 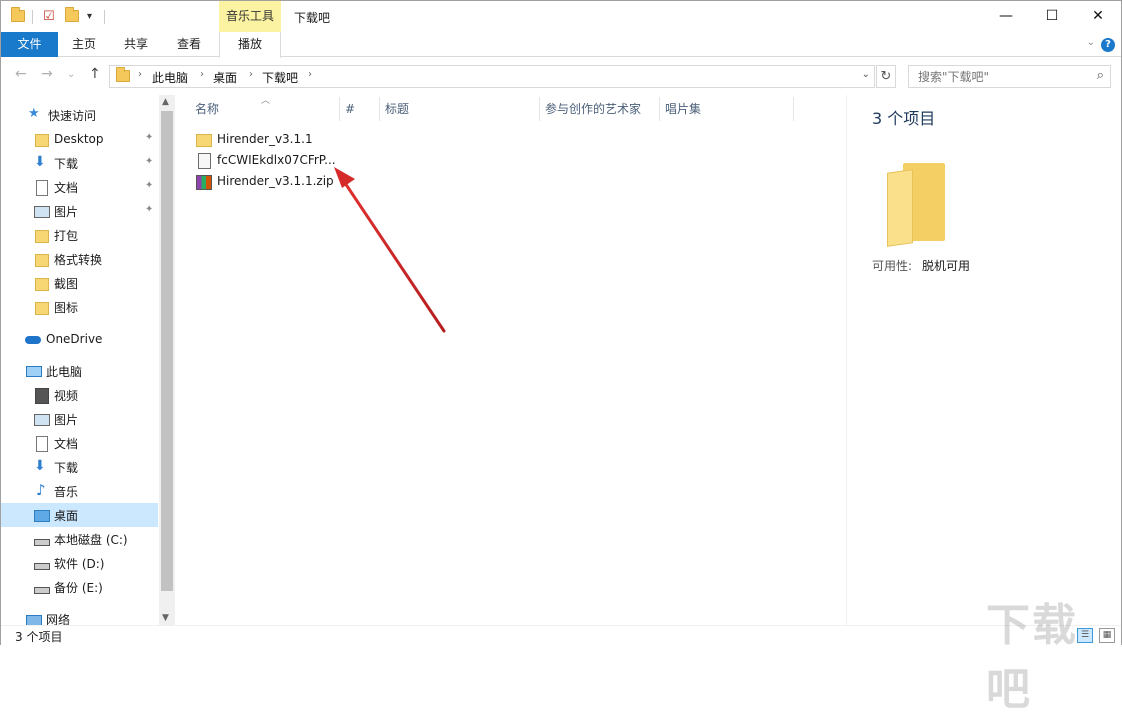 I want to click on sidebar-item-quick-access: 快速访问, so click(x=79, y=115).